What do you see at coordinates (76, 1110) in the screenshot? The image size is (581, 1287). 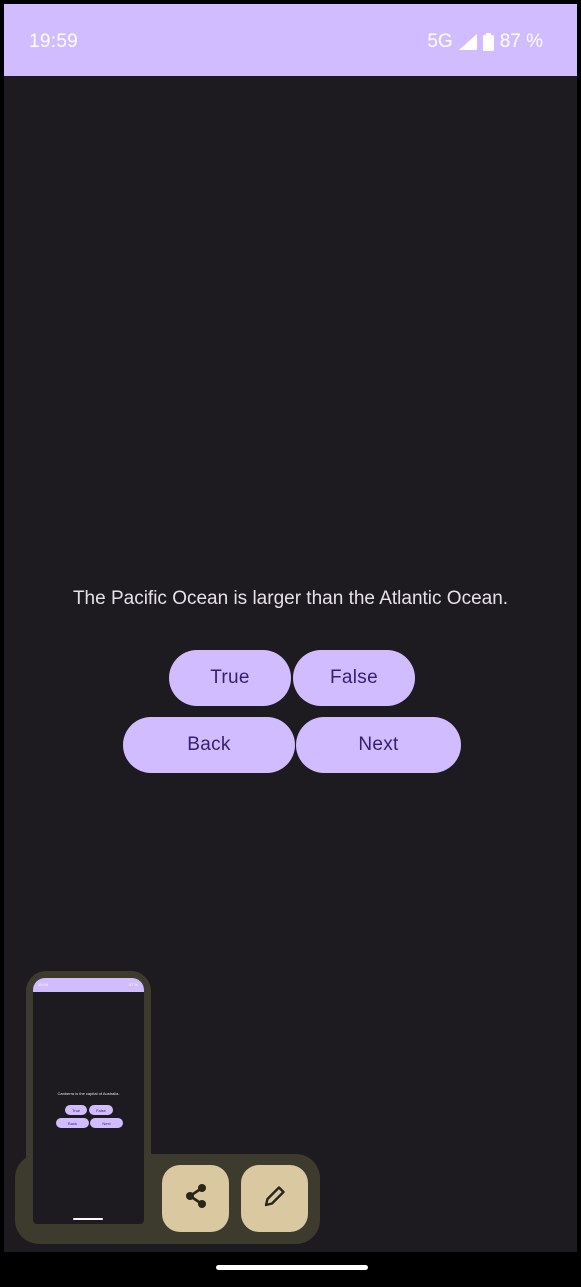 I see `thumbnail-true-button: True` at bounding box center [76, 1110].